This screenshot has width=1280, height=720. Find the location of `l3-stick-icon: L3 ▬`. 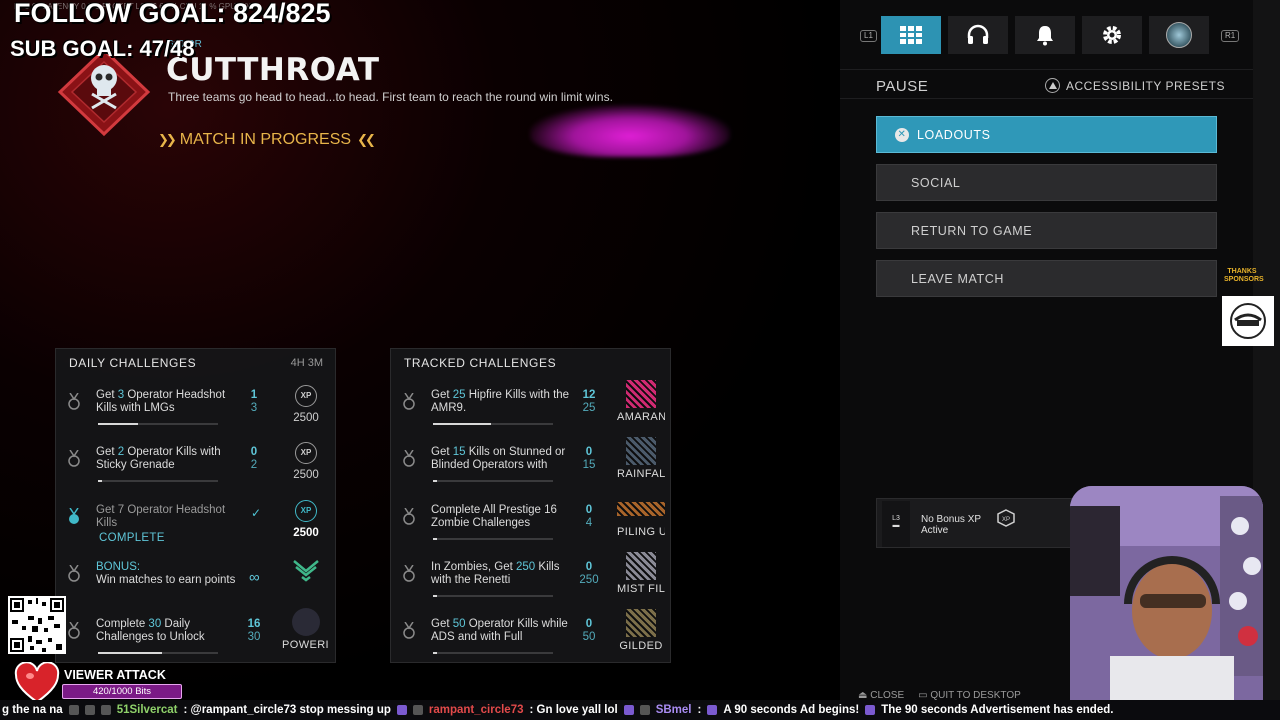

l3-stick-icon: L3 ▬ is located at coordinates (896, 524).